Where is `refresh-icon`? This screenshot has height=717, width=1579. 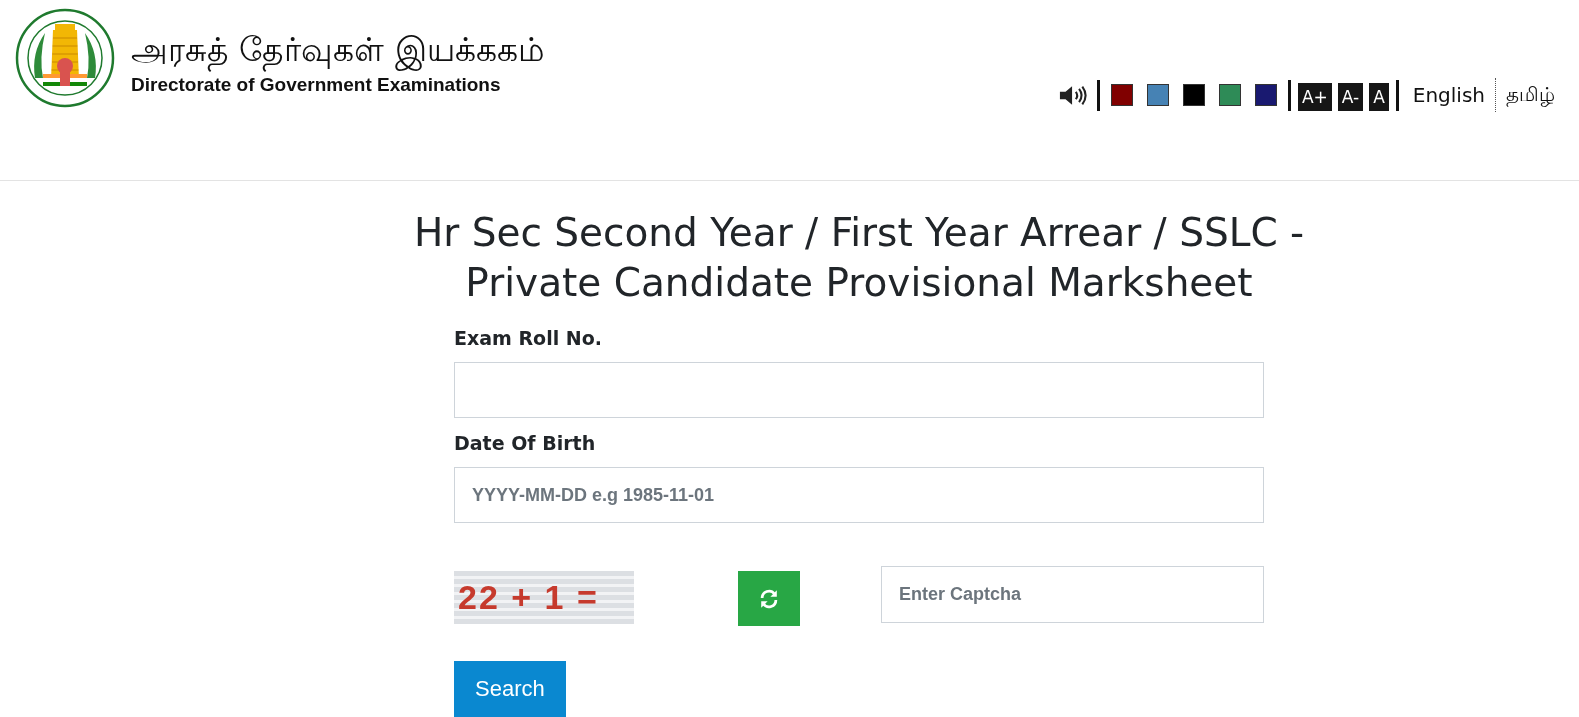 refresh-icon is located at coordinates (769, 598).